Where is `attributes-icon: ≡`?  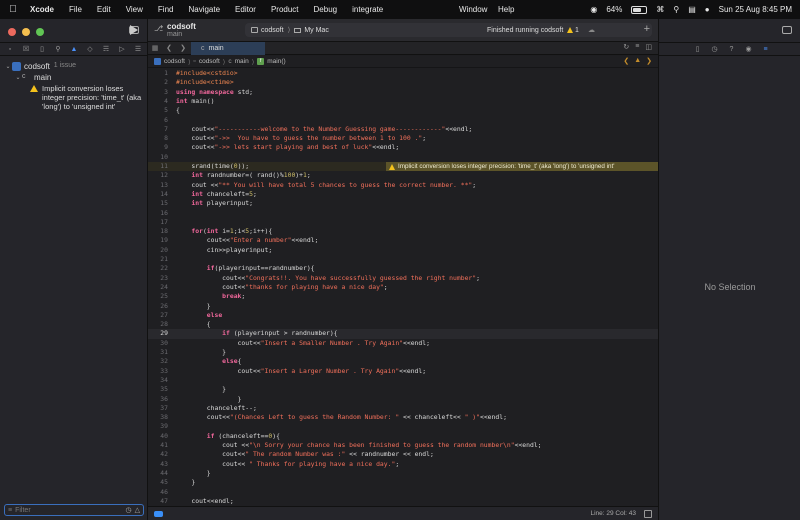
attributes-icon: ≡ is located at coordinates (765, 49).